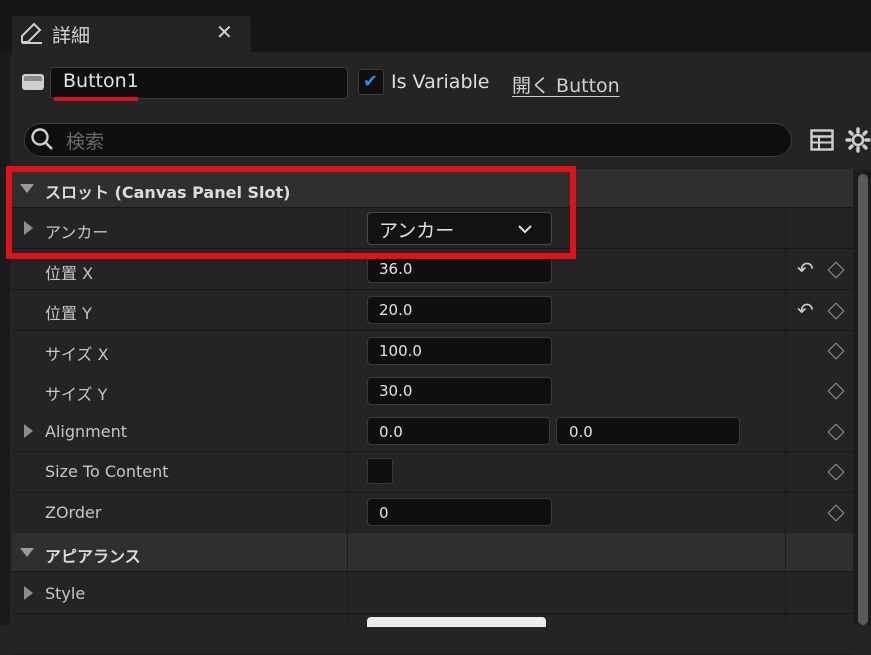 The height and width of the screenshot is (655, 871). What do you see at coordinates (384, 513) in the screenshot?
I see `zorder-value: 0` at bounding box center [384, 513].